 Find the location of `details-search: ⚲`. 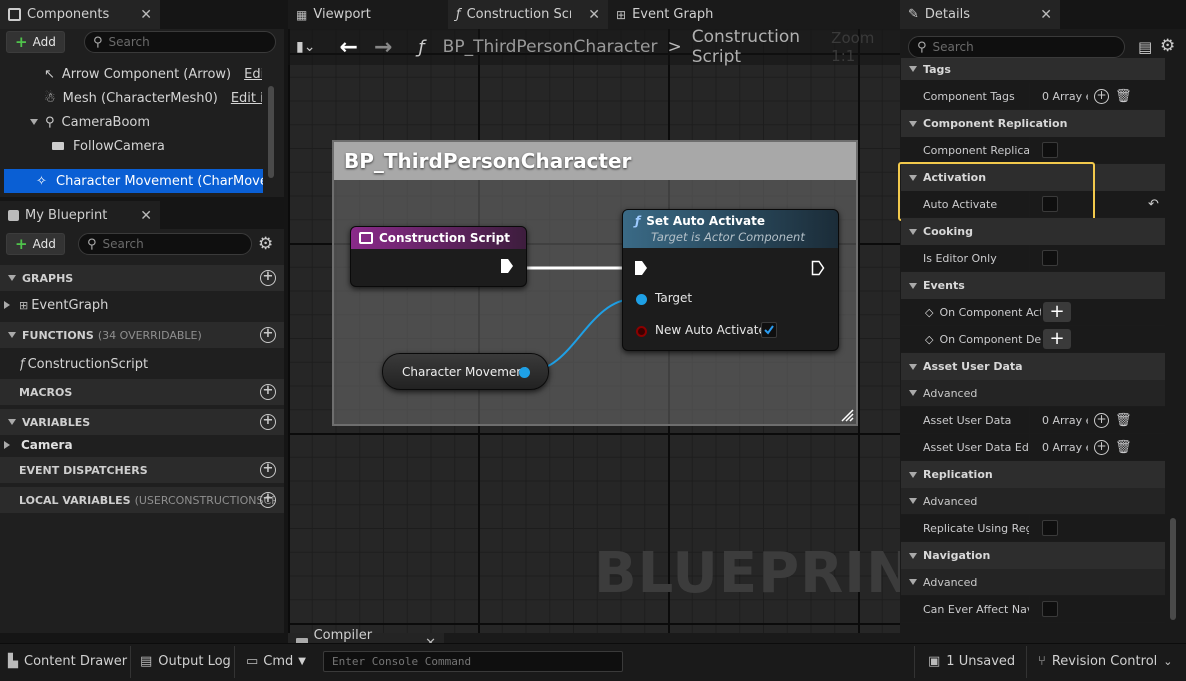

details-search: ⚲ is located at coordinates (1016, 47).